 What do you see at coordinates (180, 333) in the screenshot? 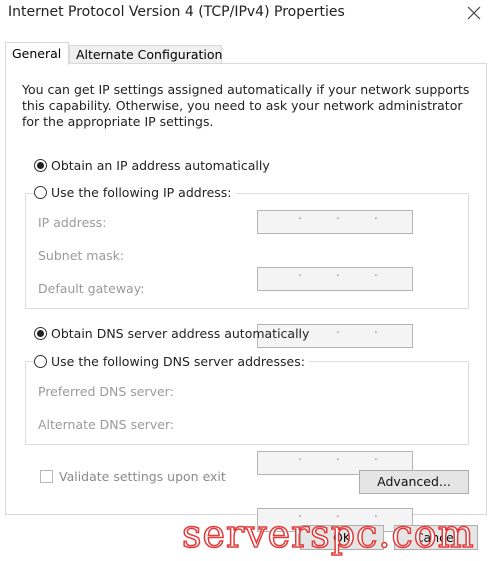
I see `obtain-dns-auto-label: Obtain DNS server address automatically` at bounding box center [180, 333].